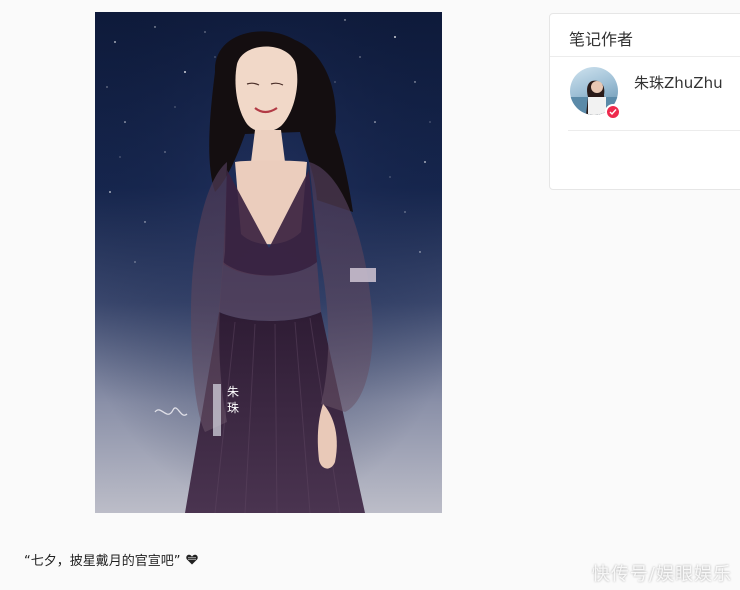 Image resolution: width=740 pixels, height=590 pixels. Describe the element at coordinates (233, 400) in the screenshot. I see `image-caption-name: 朱珠` at that location.